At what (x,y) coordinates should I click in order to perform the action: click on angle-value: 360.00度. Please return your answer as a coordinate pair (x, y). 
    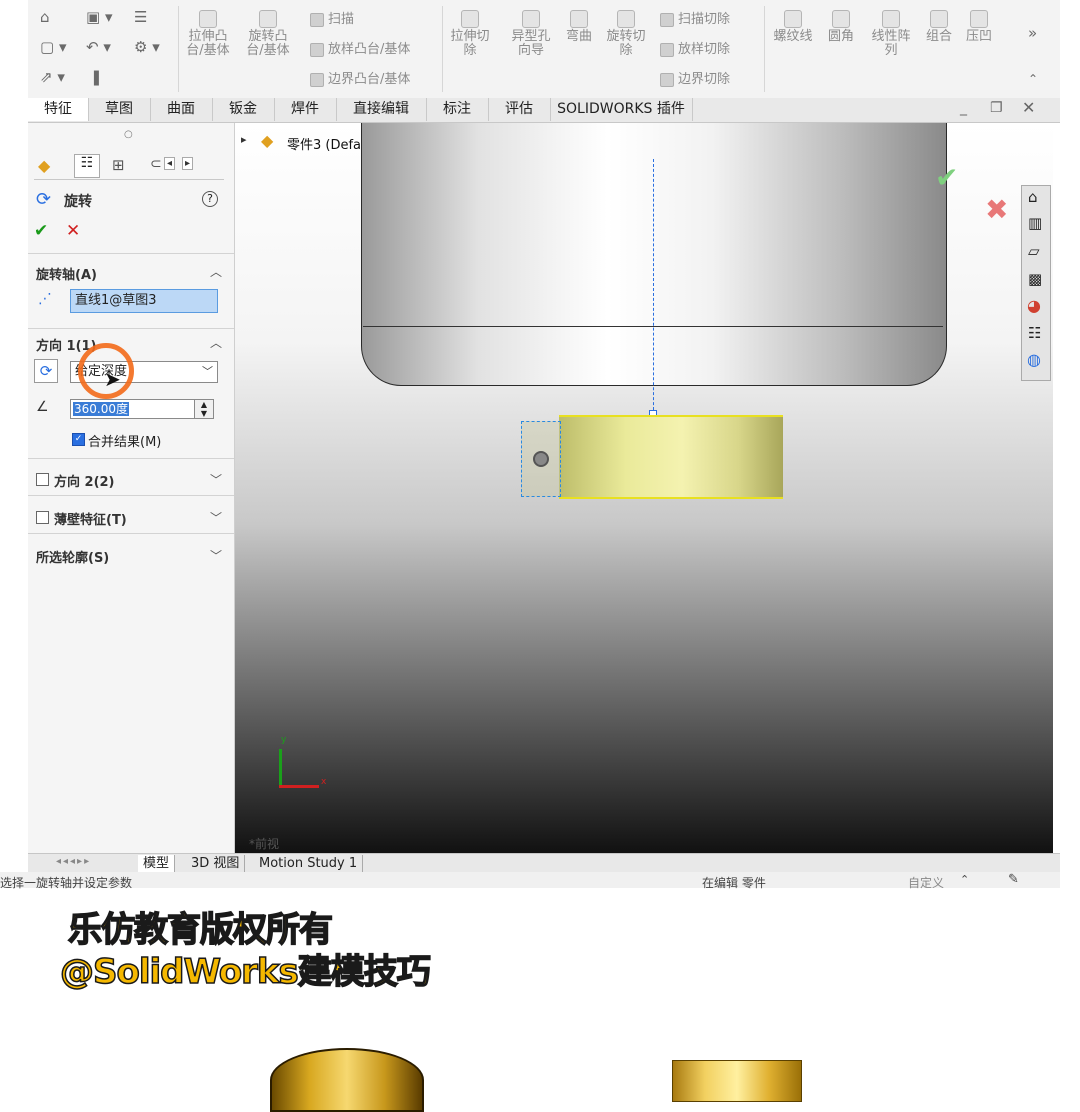
    Looking at the image, I should click on (101, 409).